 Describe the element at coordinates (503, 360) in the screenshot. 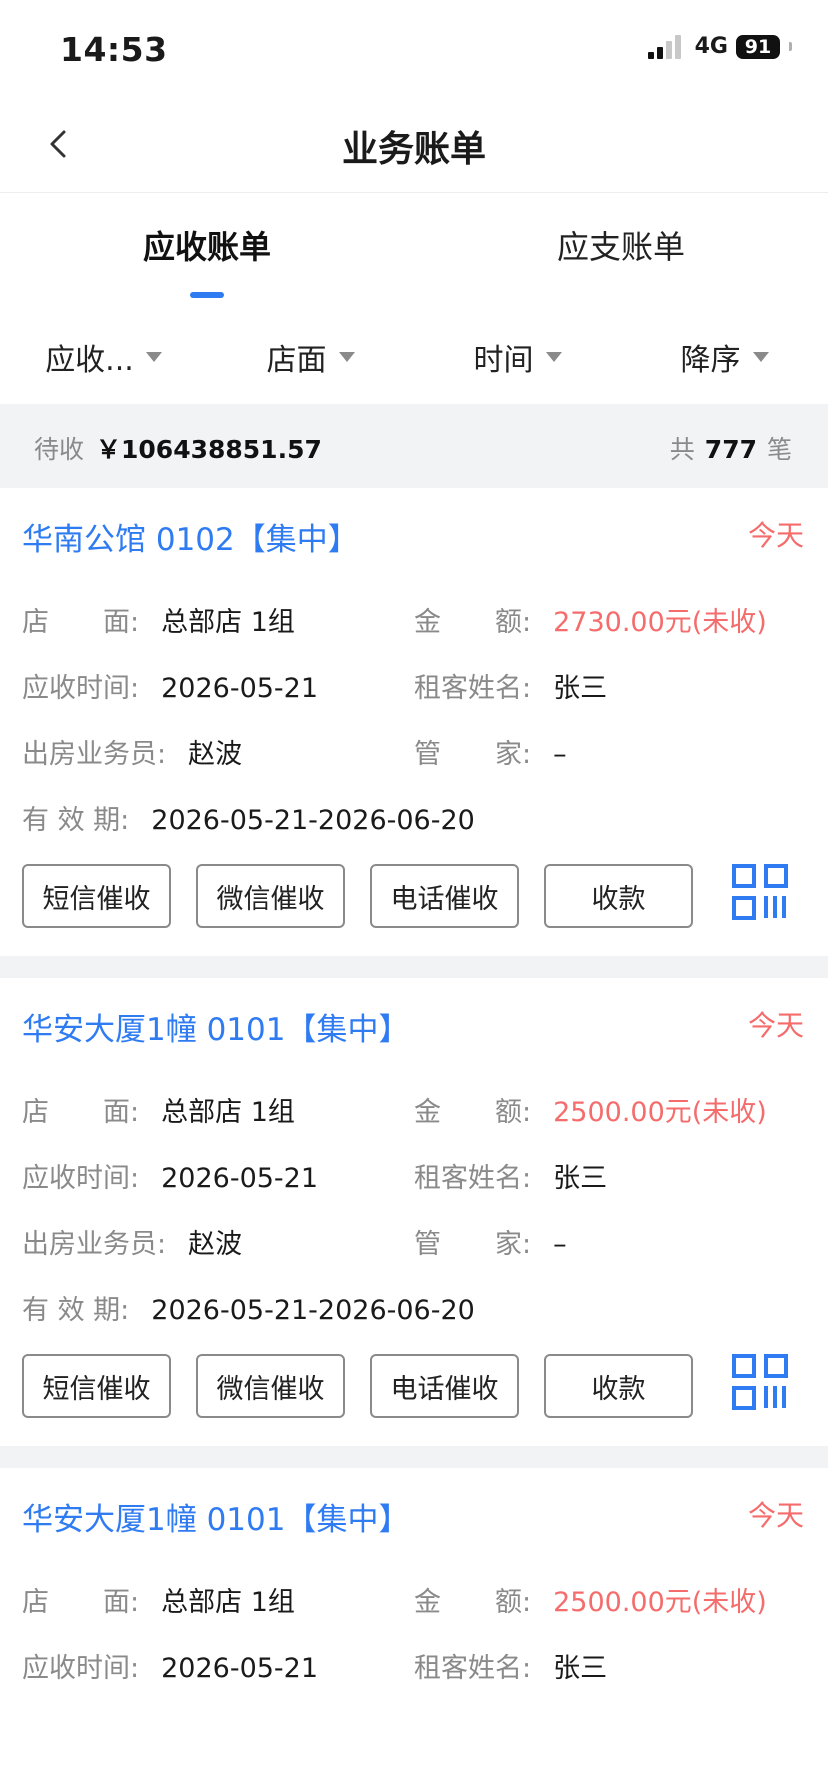

I see `filter-time-label: 时间` at that location.